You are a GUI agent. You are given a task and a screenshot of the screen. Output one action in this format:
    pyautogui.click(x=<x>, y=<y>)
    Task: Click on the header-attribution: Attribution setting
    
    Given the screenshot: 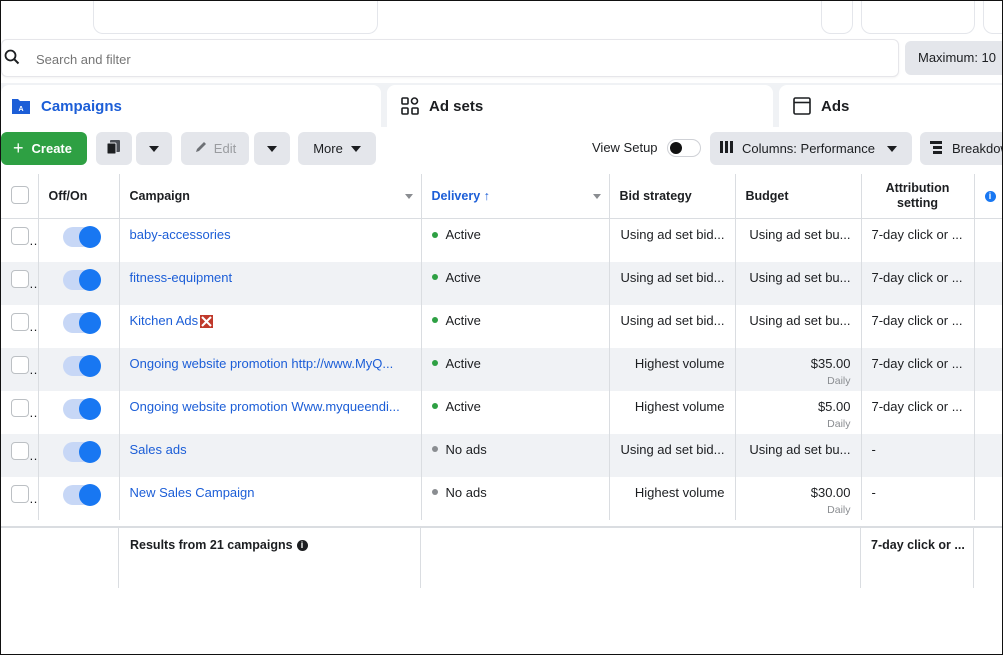 What is the action you would take?
    pyautogui.click(x=918, y=196)
    